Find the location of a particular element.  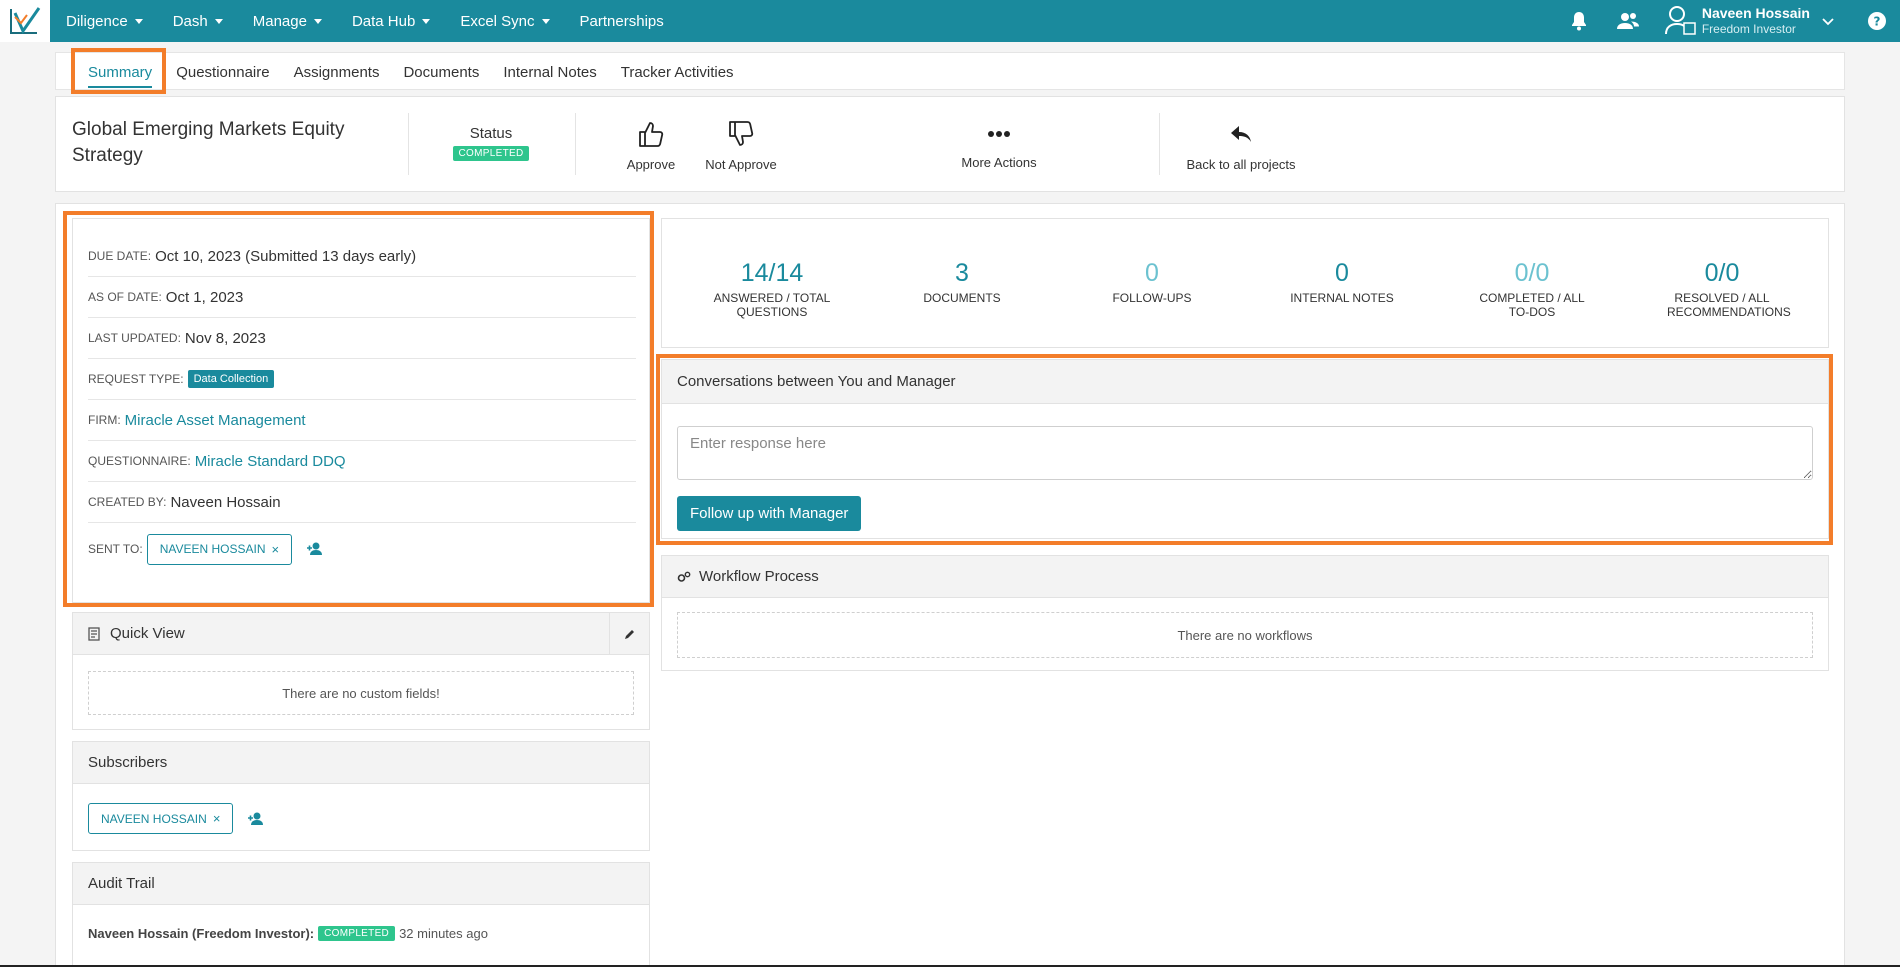

tab-summary: Summary is located at coordinates (120, 75).